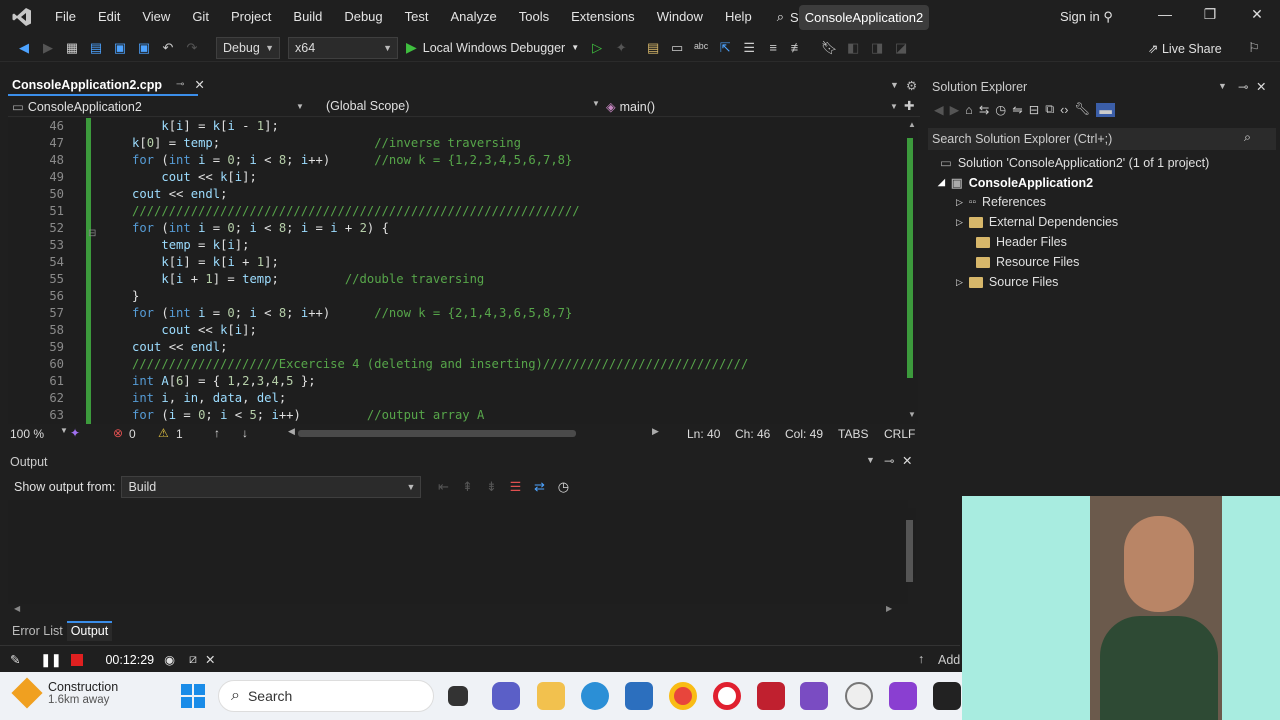  What do you see at coordinates (456, 381) in the screenshot?
I see `code-line: 61 int A[6] = { 1,2,3,4,5 };` at bounding box center [456, 381].